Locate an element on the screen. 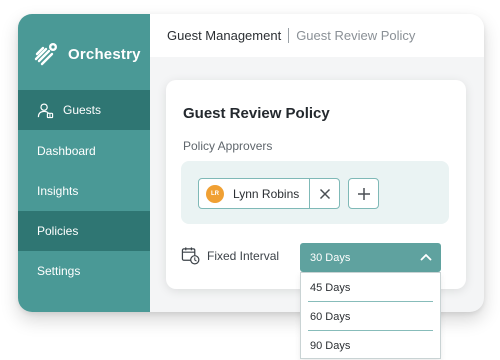 Image resolution: width=500 pixels, height=360 pixels. approvers-box: LR Lynn Robins is located at coordinates (315, 192).